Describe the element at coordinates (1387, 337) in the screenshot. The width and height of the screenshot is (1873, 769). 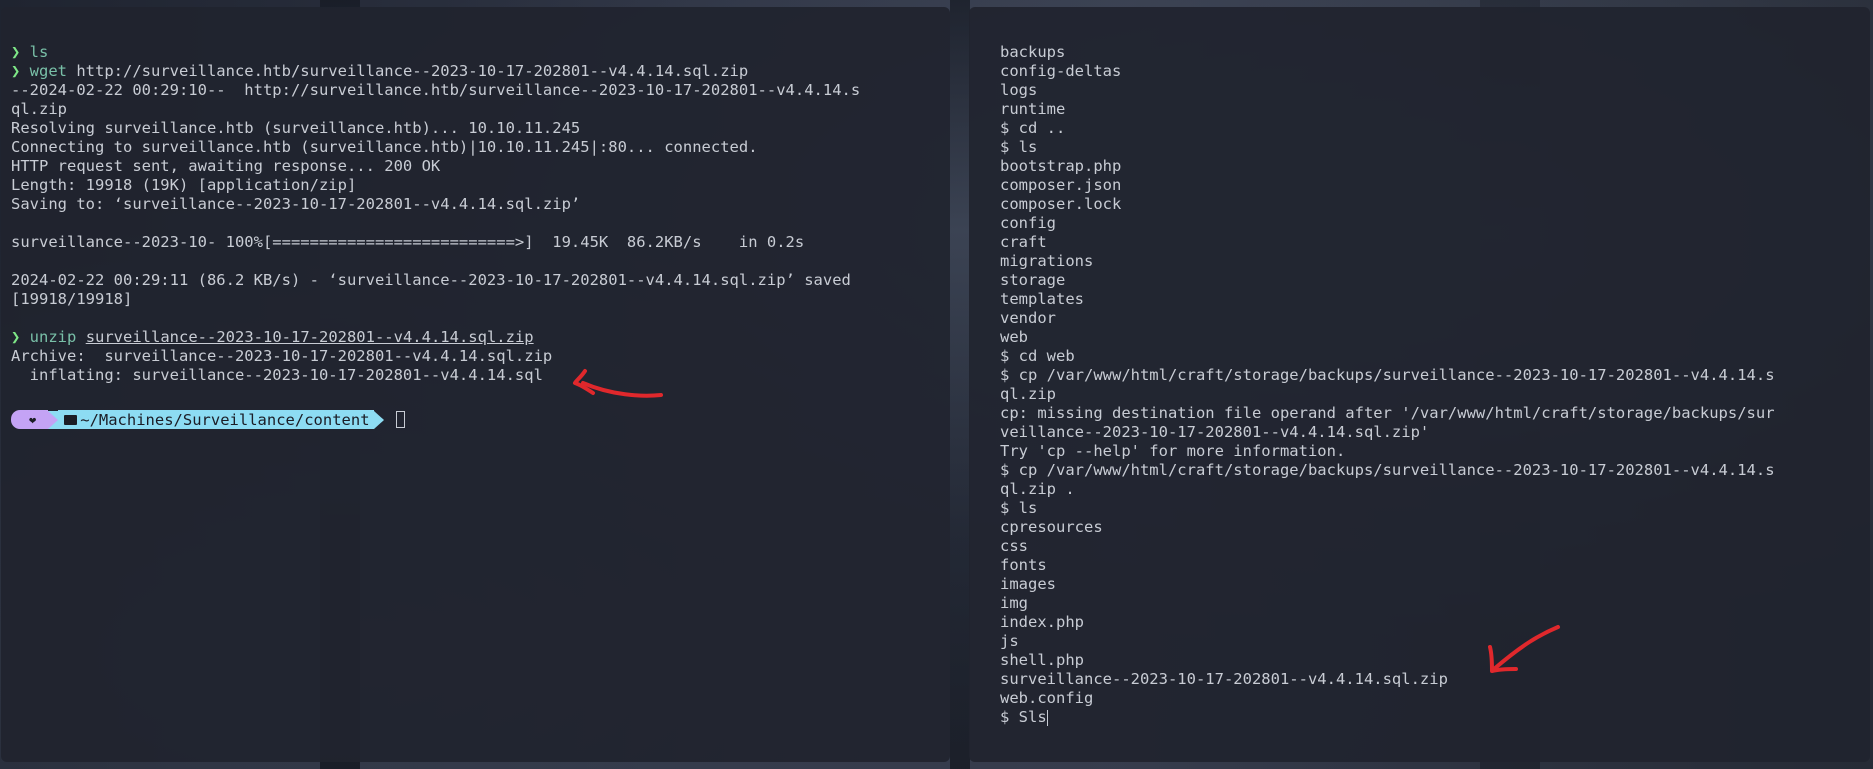
I see `terminal-line: web` at that location.